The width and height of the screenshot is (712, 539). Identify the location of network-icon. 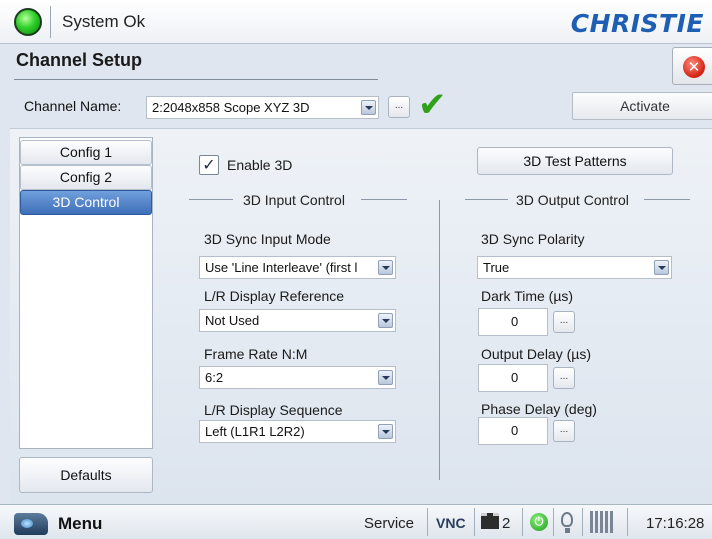
(602, 522).